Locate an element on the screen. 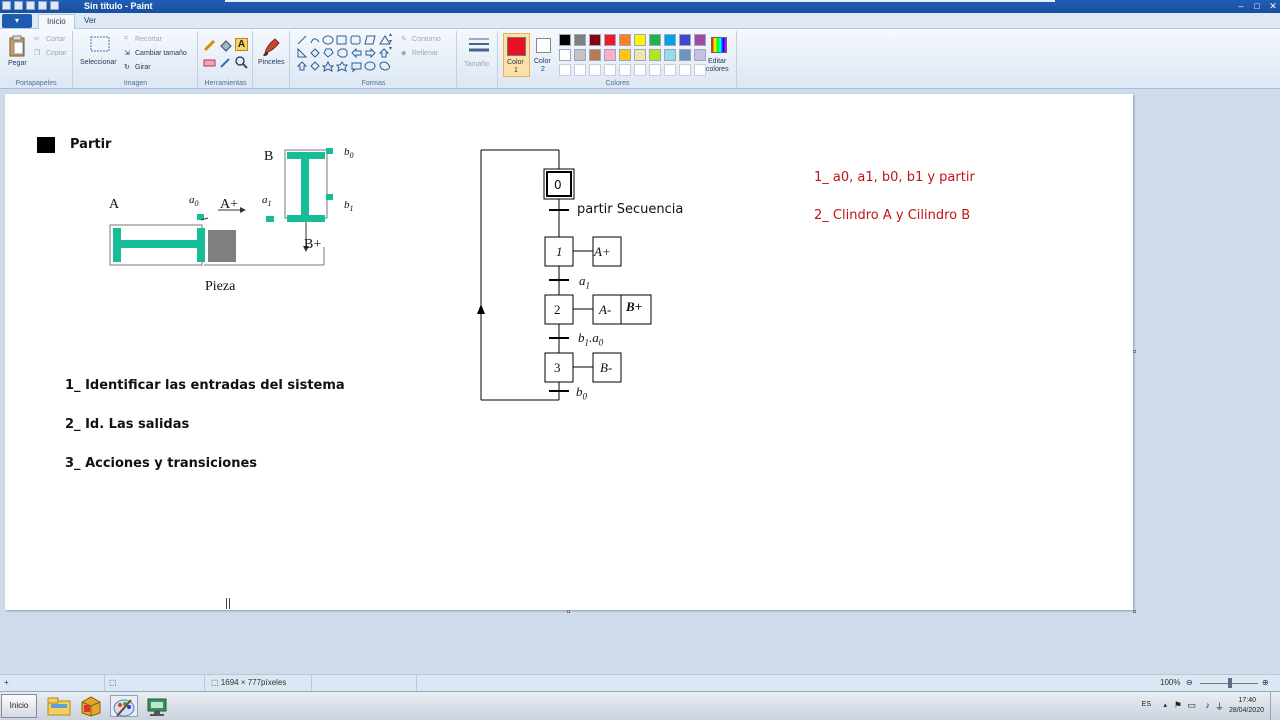 This screenshot has width=1280, height=720. start-button: Inicio is located at coordinates (19, 706).